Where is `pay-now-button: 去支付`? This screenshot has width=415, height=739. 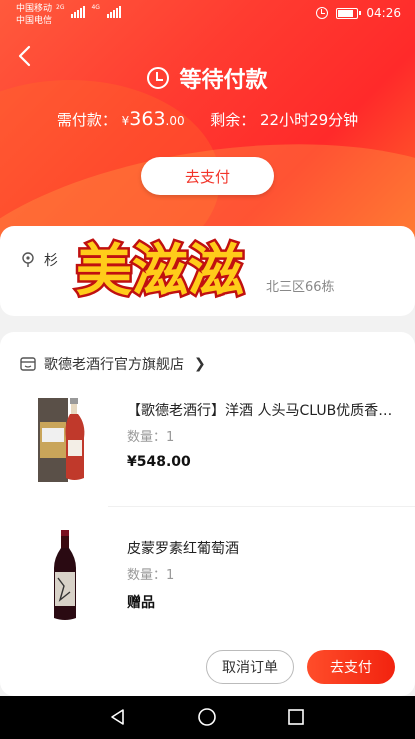
pay-now-button: 去支付 is located at coordinates (207, 176).